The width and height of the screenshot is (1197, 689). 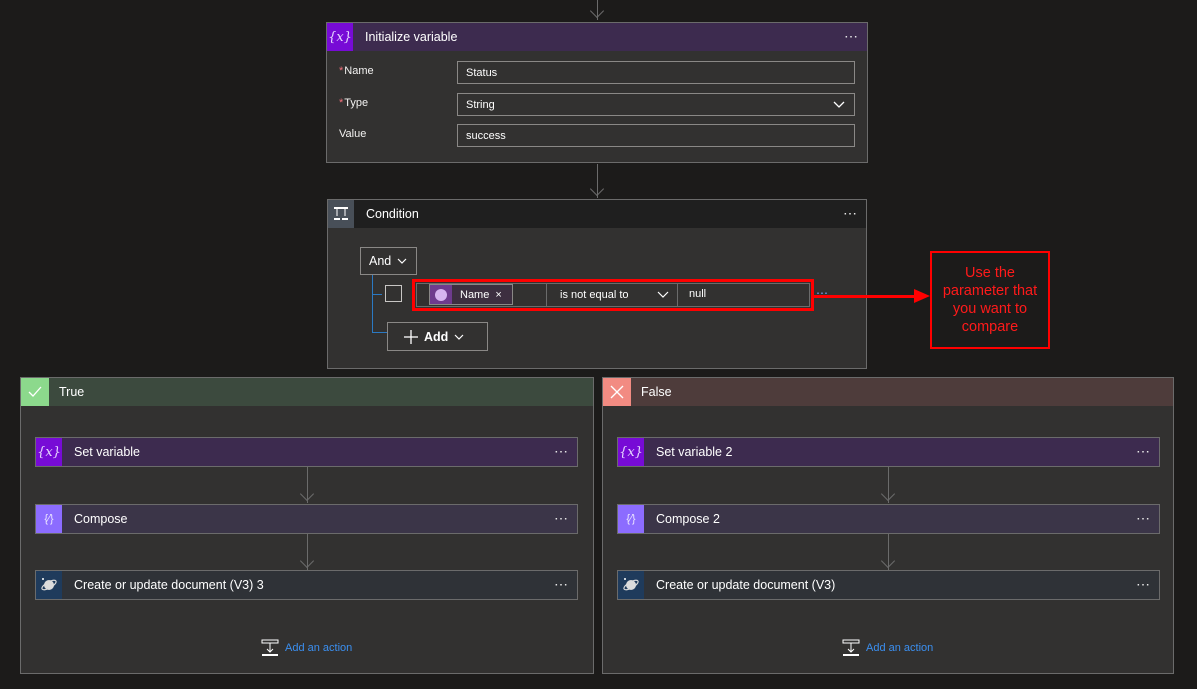 I want to click on action-title: Compose, so click(x=101, y=519).